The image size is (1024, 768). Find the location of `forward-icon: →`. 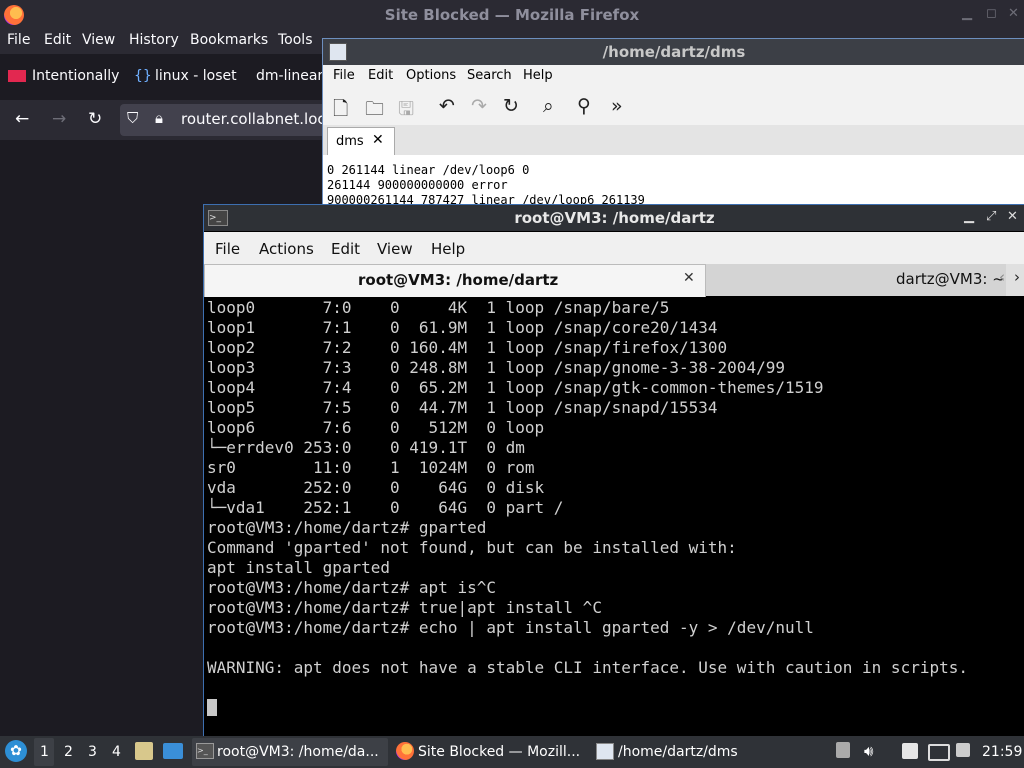

forward-icon: → is located at coordinates (59, 119).